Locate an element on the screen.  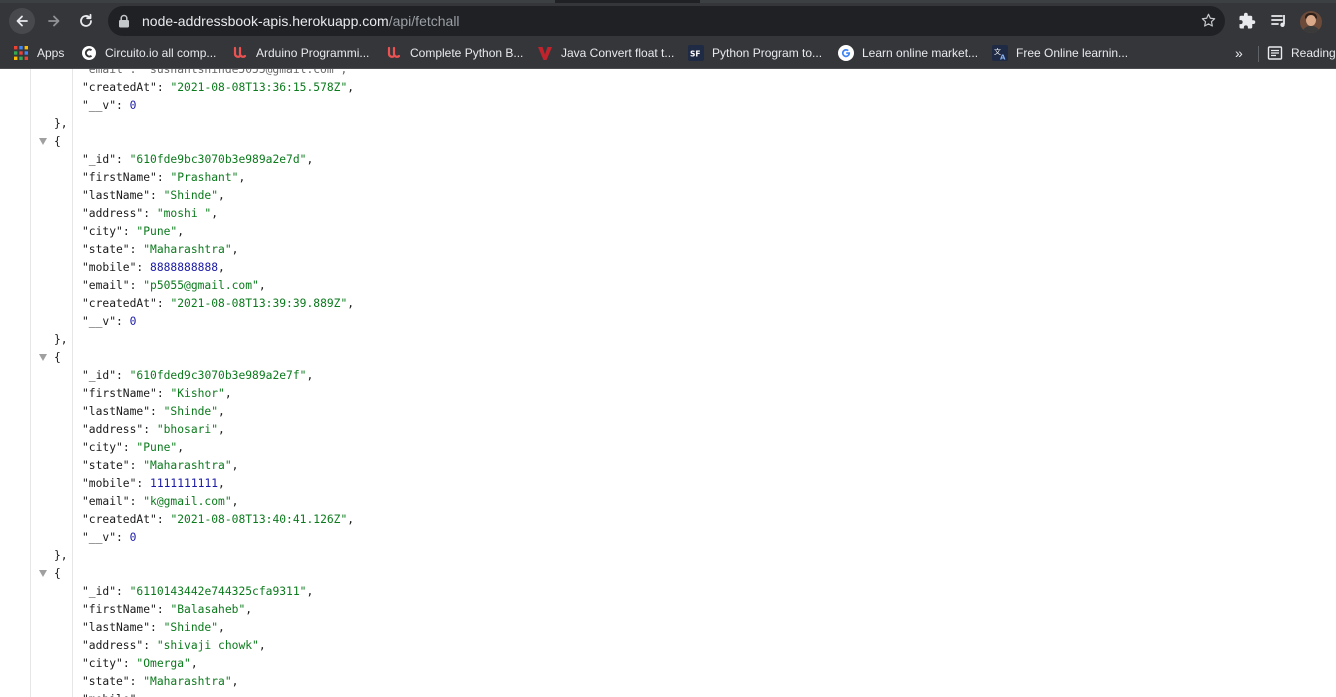
svg-text: A is located at coordinates (1003, 58).